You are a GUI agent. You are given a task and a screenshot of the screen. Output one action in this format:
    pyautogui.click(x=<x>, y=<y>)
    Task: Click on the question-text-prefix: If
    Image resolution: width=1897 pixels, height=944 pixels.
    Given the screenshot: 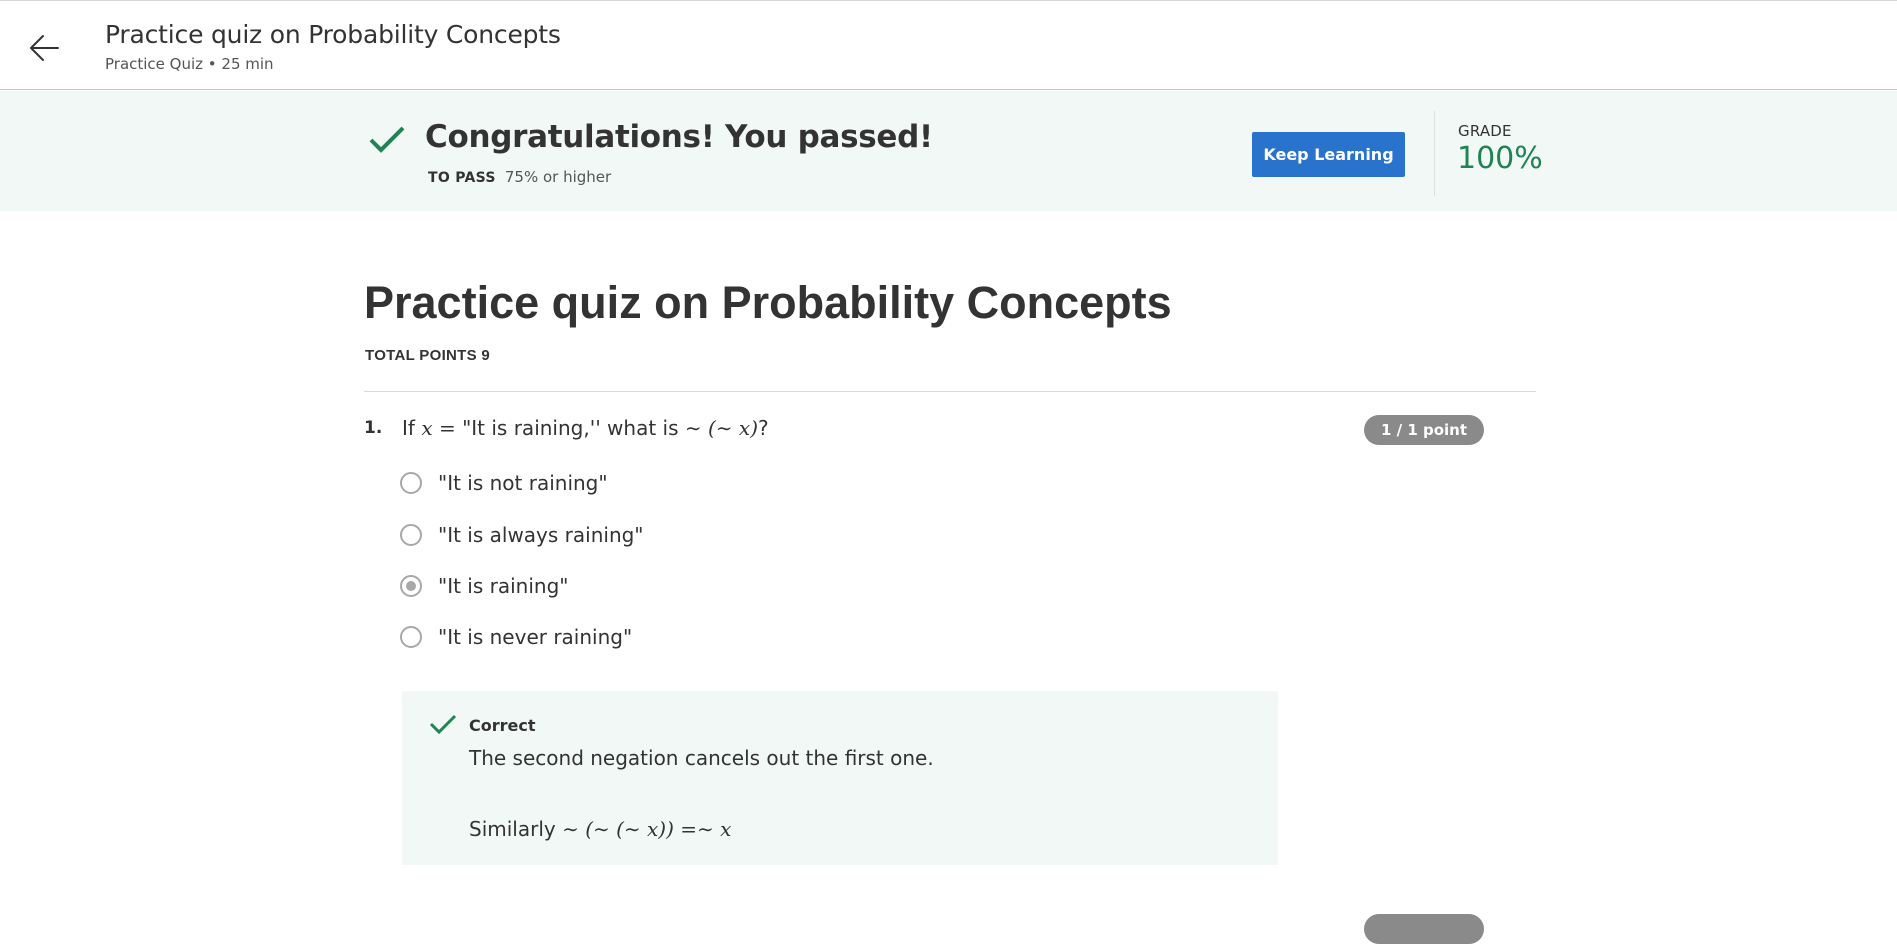 What is the action you would take?
    pyautogui.click(x=408, y=428)
    